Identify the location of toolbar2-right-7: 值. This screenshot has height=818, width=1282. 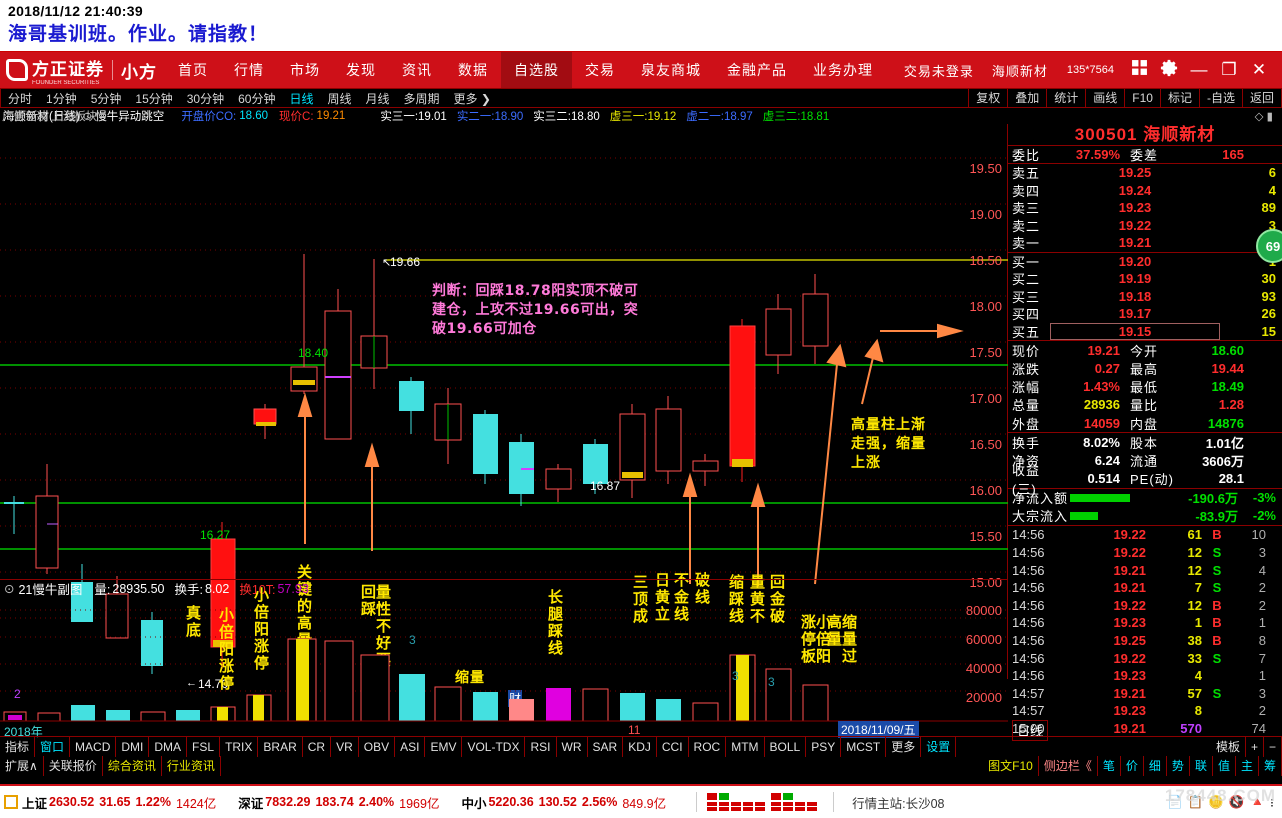
(1224, 766).